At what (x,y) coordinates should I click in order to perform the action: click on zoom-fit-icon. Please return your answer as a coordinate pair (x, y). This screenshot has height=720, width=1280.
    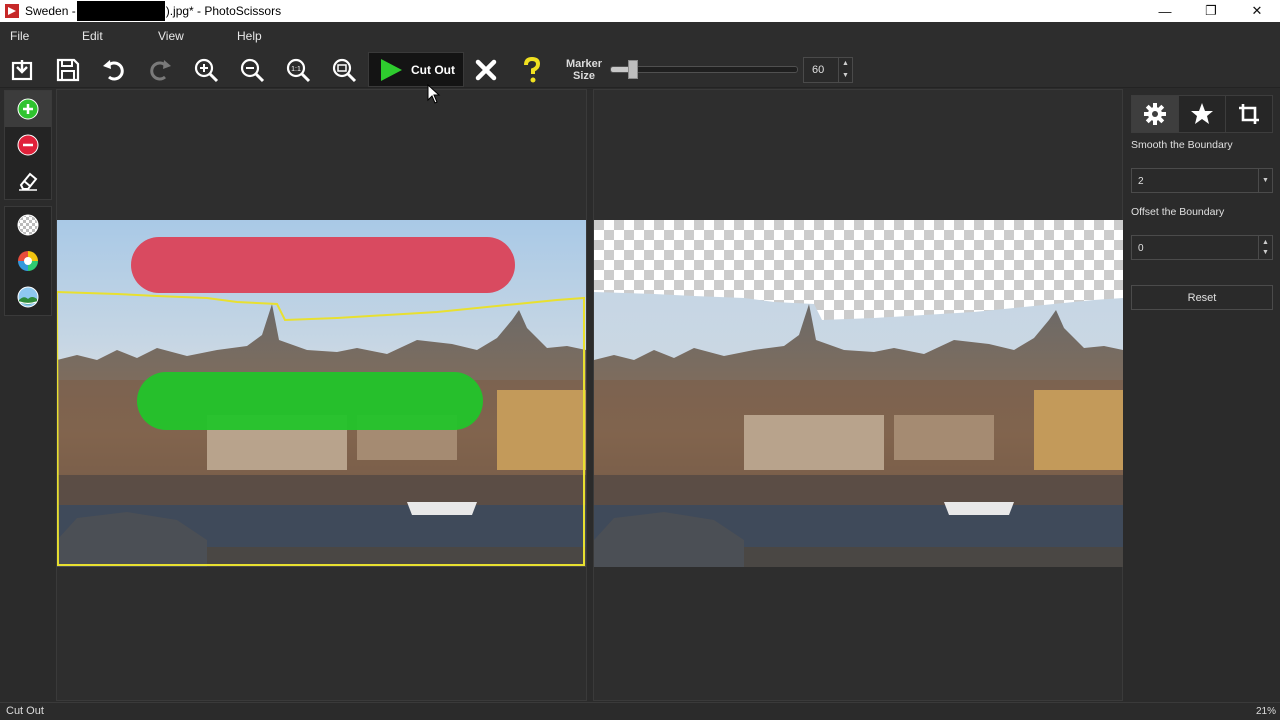
    Looking at the image, I should click on (344, 70).